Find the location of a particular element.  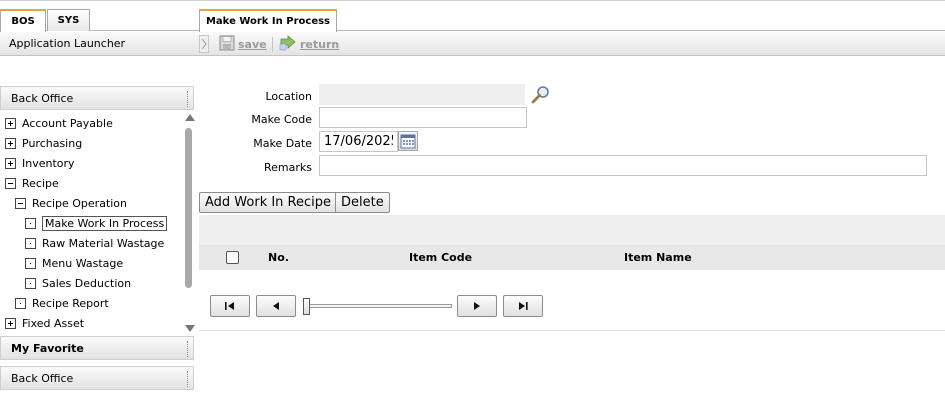

tree-item-label: Inventory is located at coordinates (48, 163).